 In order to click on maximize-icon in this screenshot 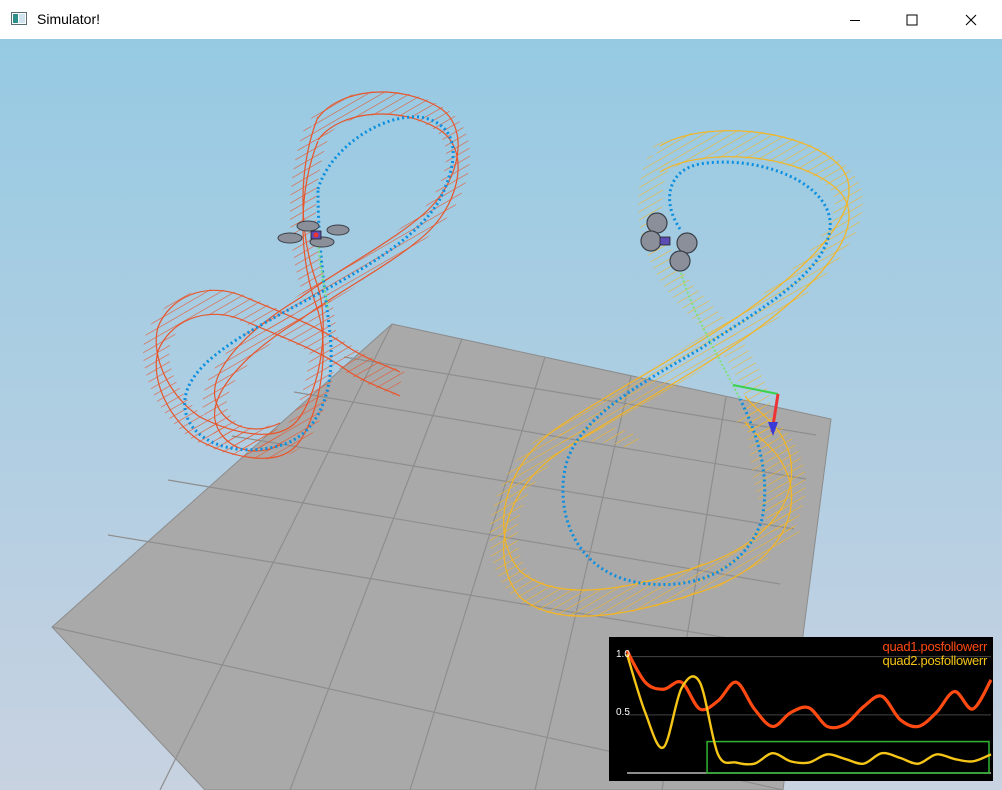, I will do `click(912, 19)`.